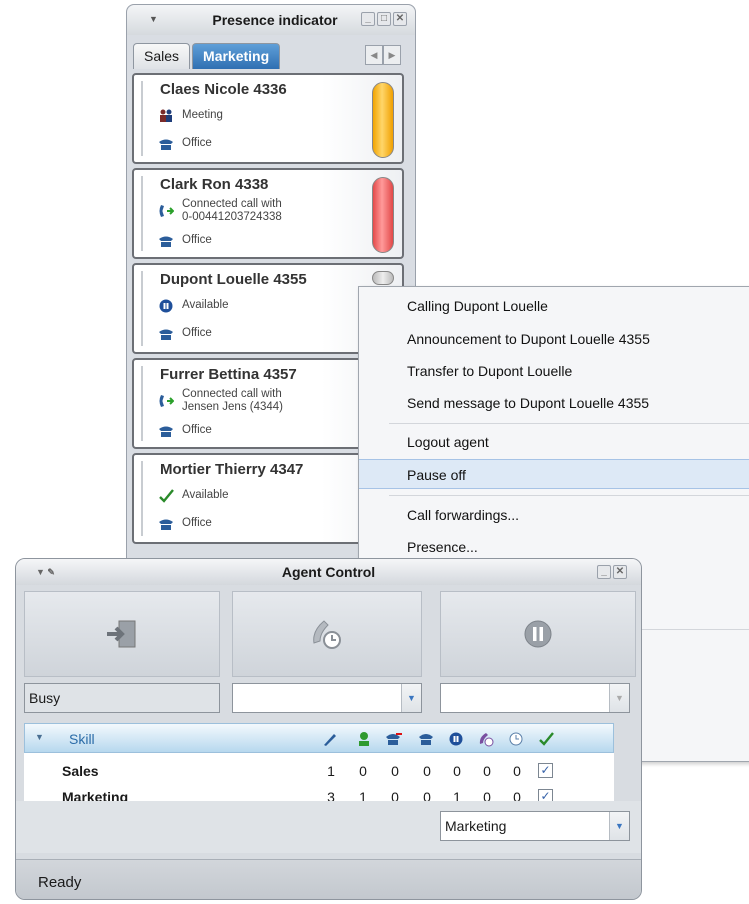 This screenshot has height=904, width=749. What do you see at coordinates (328, 879) in the screenshot?
I see `status-bar: Ready` at bounding box center [328, 879].